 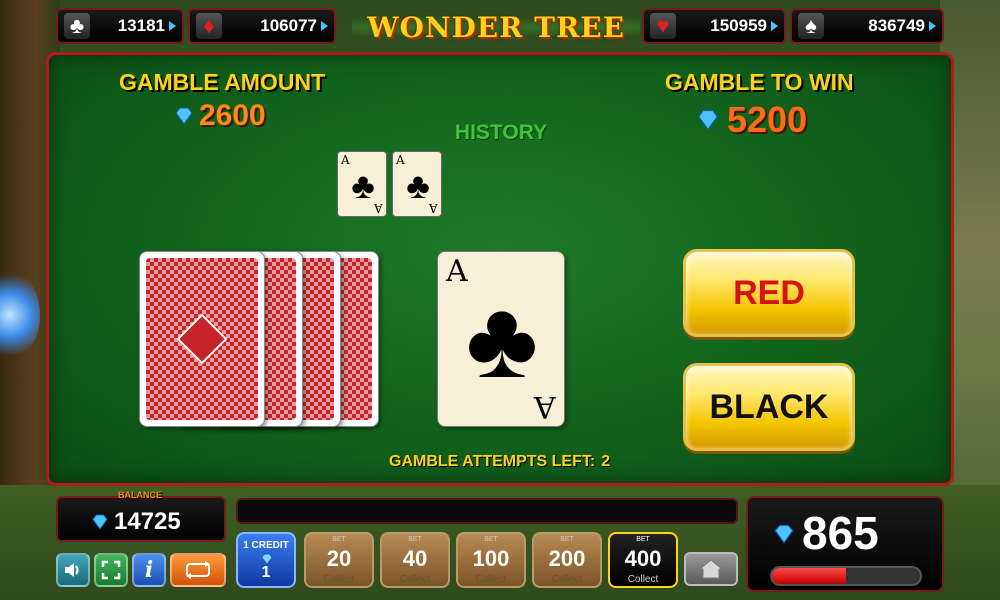 I want to click on bet-button-40: BET 40 Collect, so click(x=415, y=560).